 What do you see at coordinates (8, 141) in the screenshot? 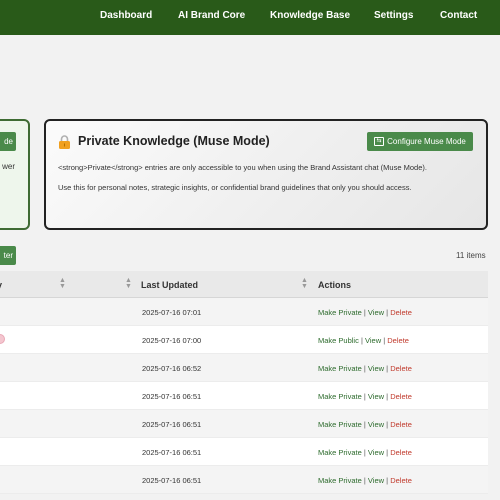
I see `left-card-button: de` at bounding box center [8, 141].